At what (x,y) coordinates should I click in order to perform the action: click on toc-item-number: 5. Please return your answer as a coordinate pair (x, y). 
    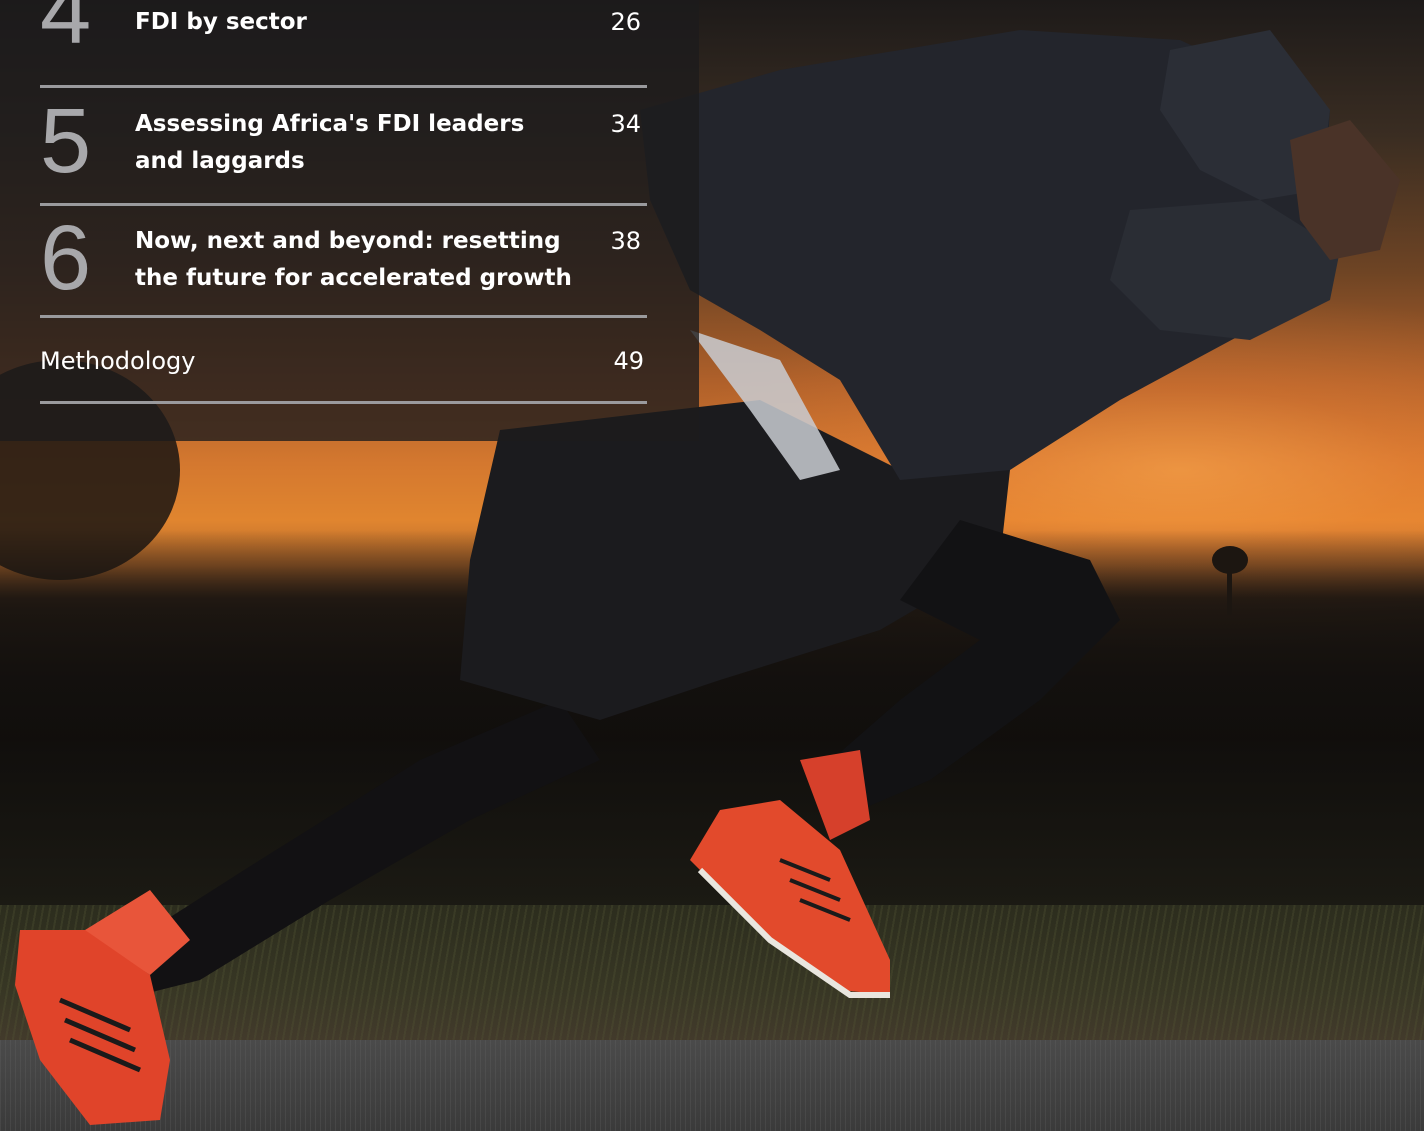
    Looking at the image, I should click on (66, 141).